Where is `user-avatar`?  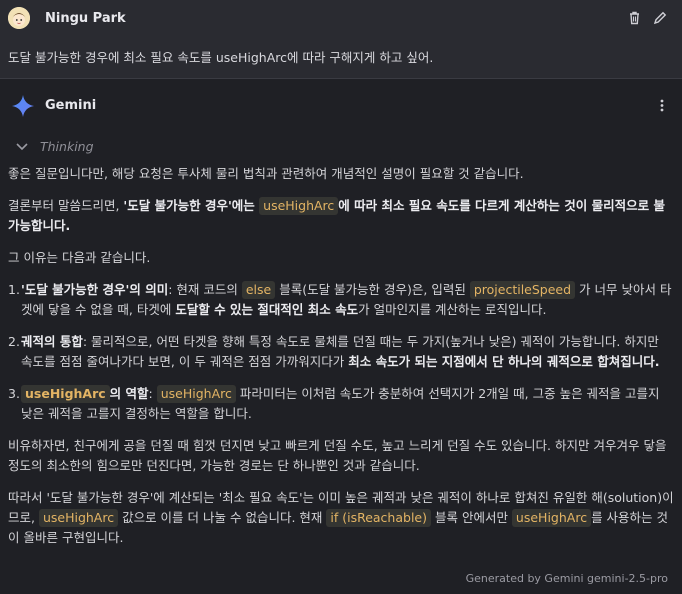 user-avatar is located at coordinates (19, 18).